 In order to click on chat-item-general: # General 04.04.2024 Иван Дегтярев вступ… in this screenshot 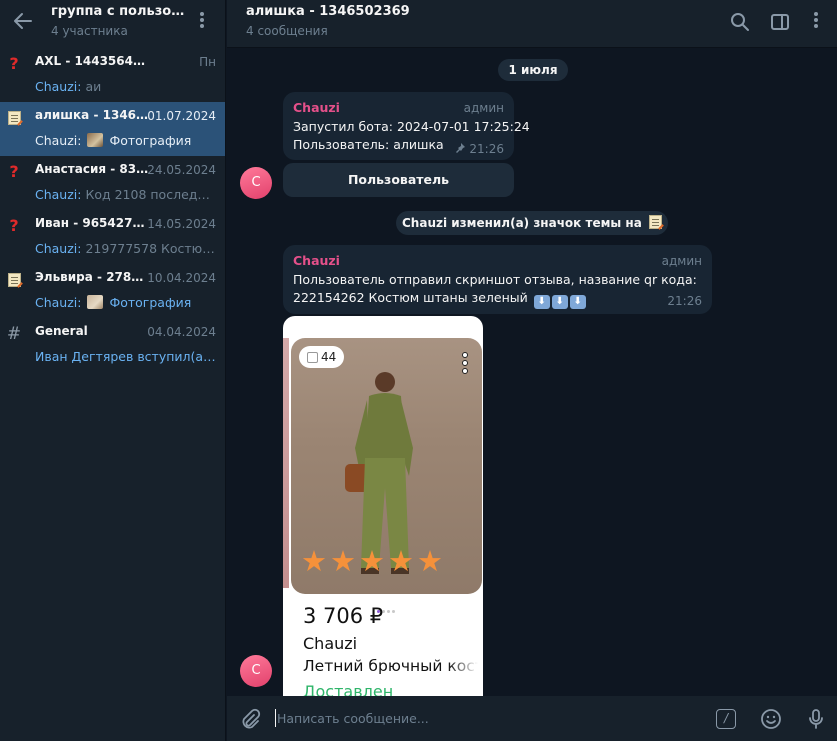, I will do `click(112, 345)`.